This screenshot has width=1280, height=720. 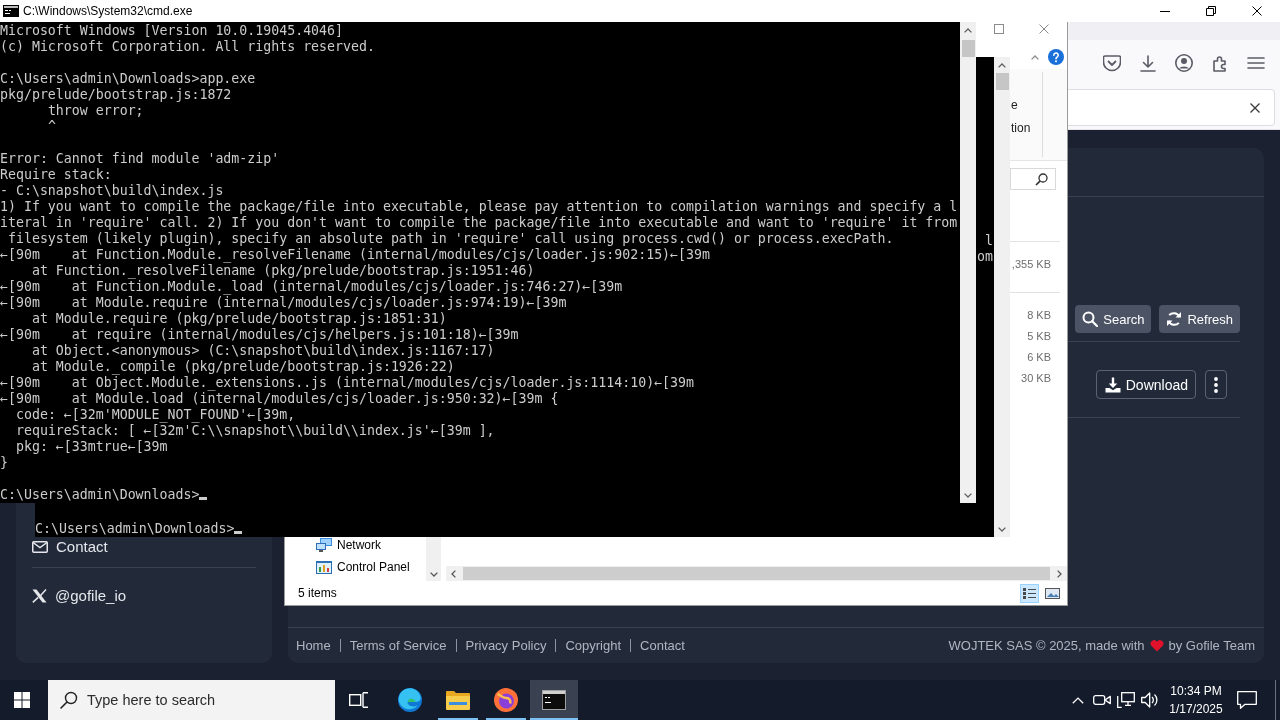 I want to click on firefox-icon, so click(x=506, y=700).